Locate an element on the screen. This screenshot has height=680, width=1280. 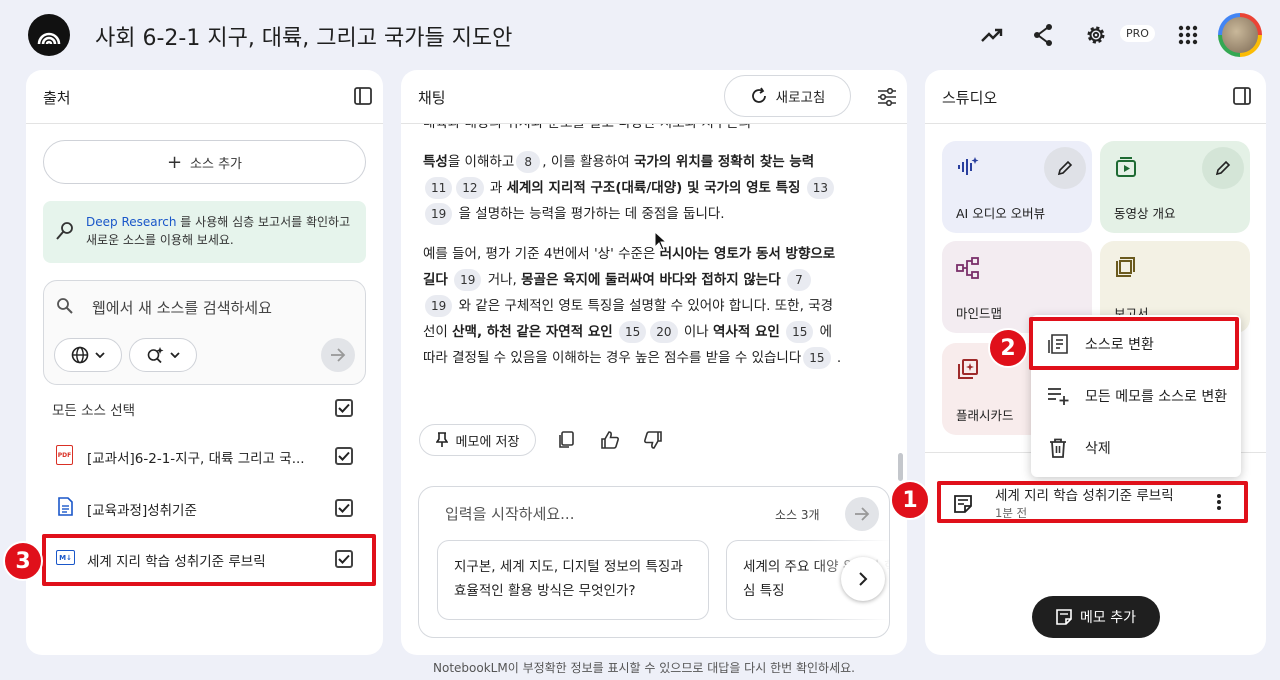
search-submit-button is located at coordinates (338, 355).